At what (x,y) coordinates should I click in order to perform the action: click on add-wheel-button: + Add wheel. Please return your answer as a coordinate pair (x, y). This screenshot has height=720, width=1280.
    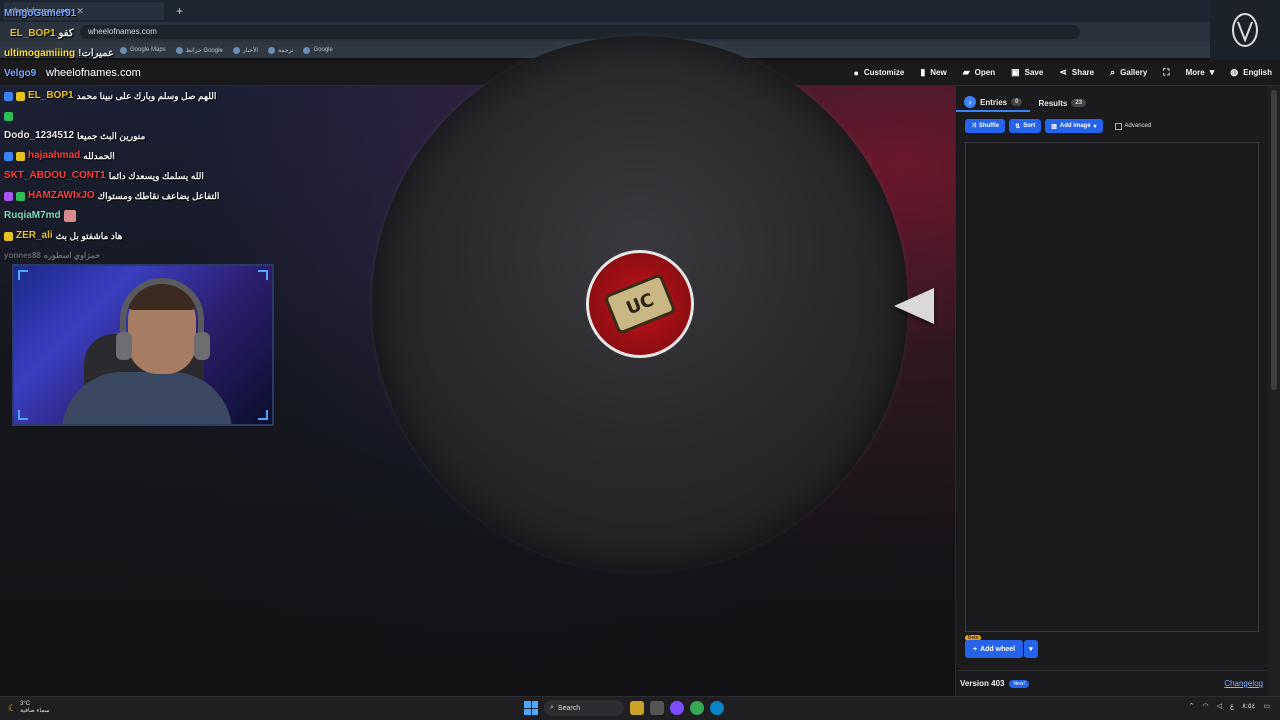
    Looking at the image, I should click on (994, 649).